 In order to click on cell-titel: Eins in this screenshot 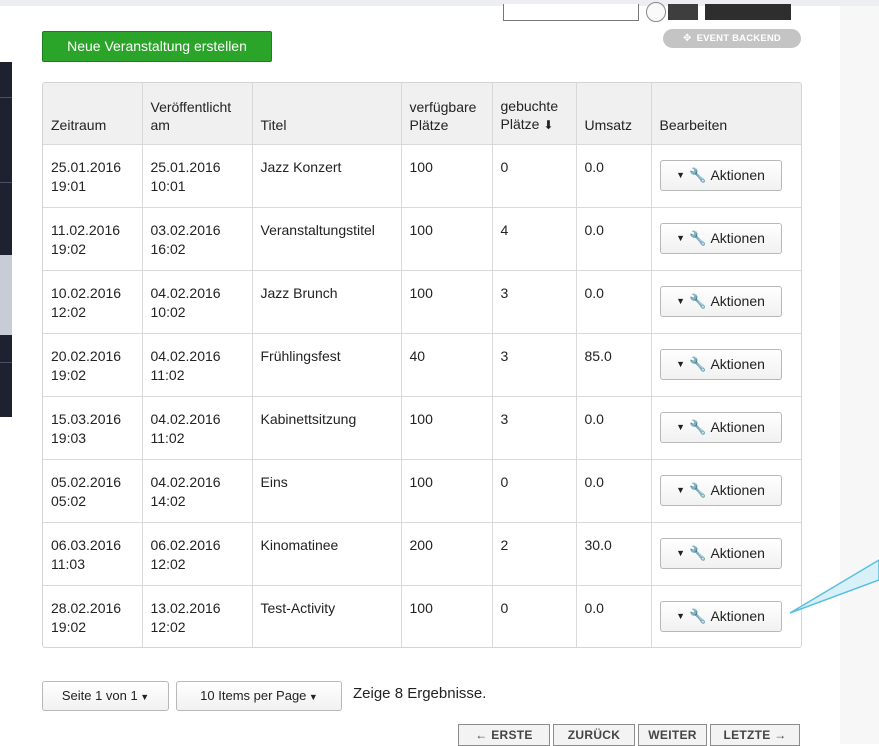, I will do `click(326, 491)`.